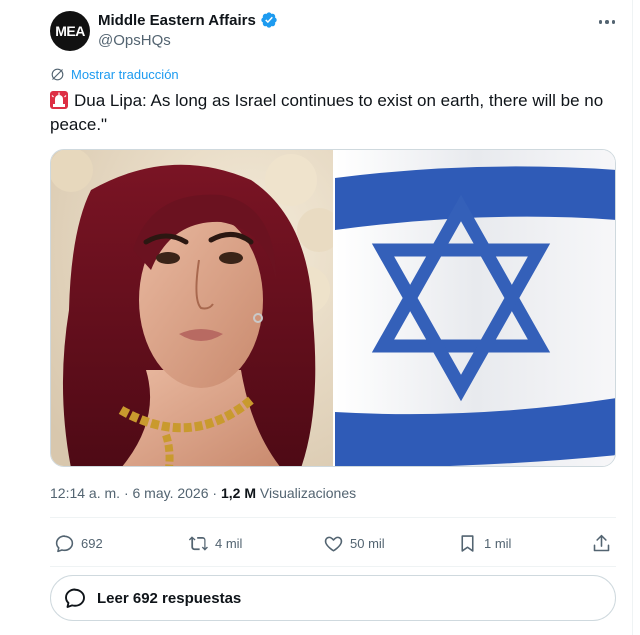  Describe the element at coordinates (57, 74) in the screenshot. I see `globe-slash-icon` at that location.